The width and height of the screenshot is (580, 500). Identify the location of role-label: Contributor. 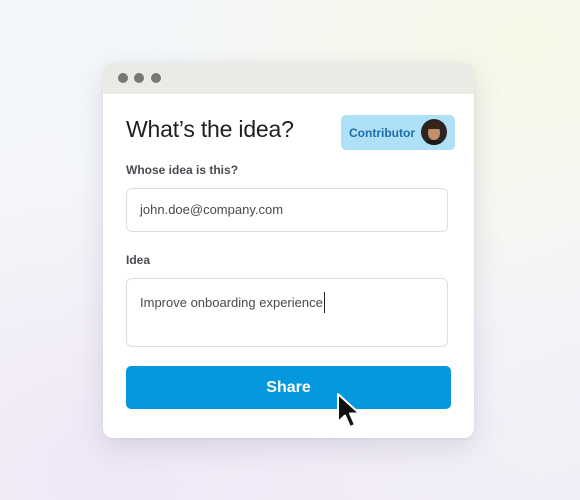
(382, 133).